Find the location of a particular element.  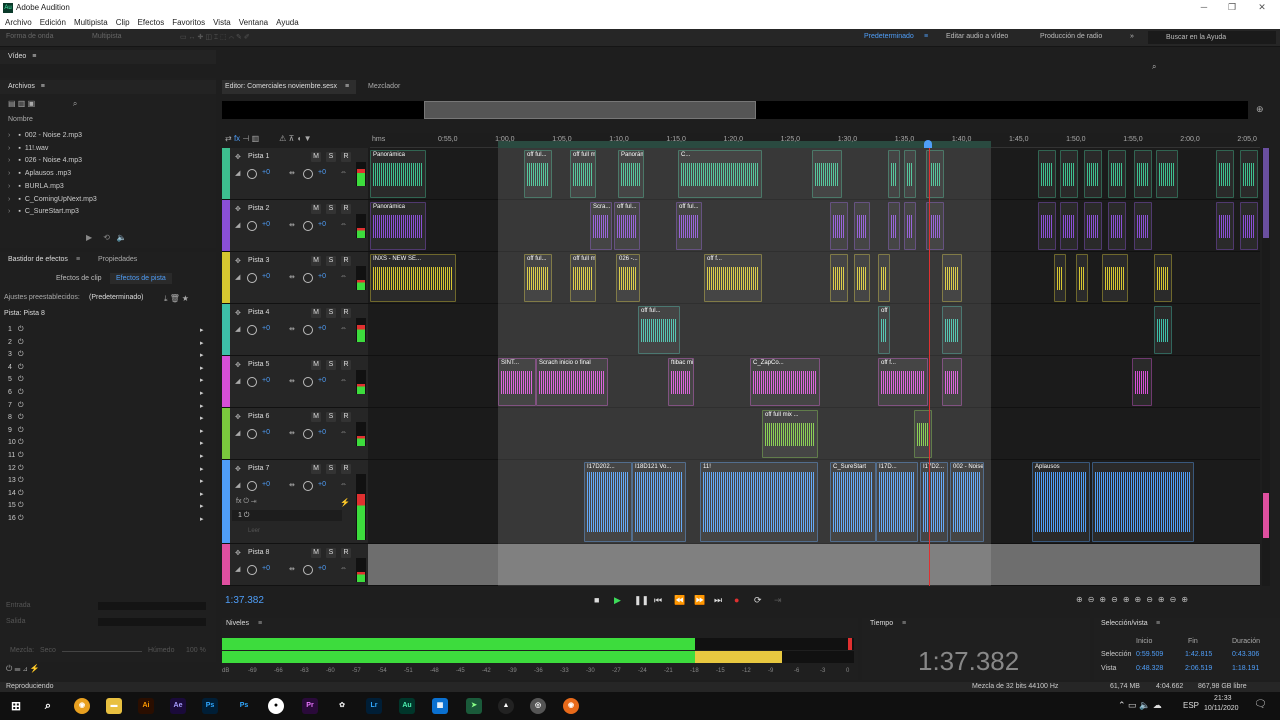

search-icon: ⌕ is located at coordinates (48, 706).